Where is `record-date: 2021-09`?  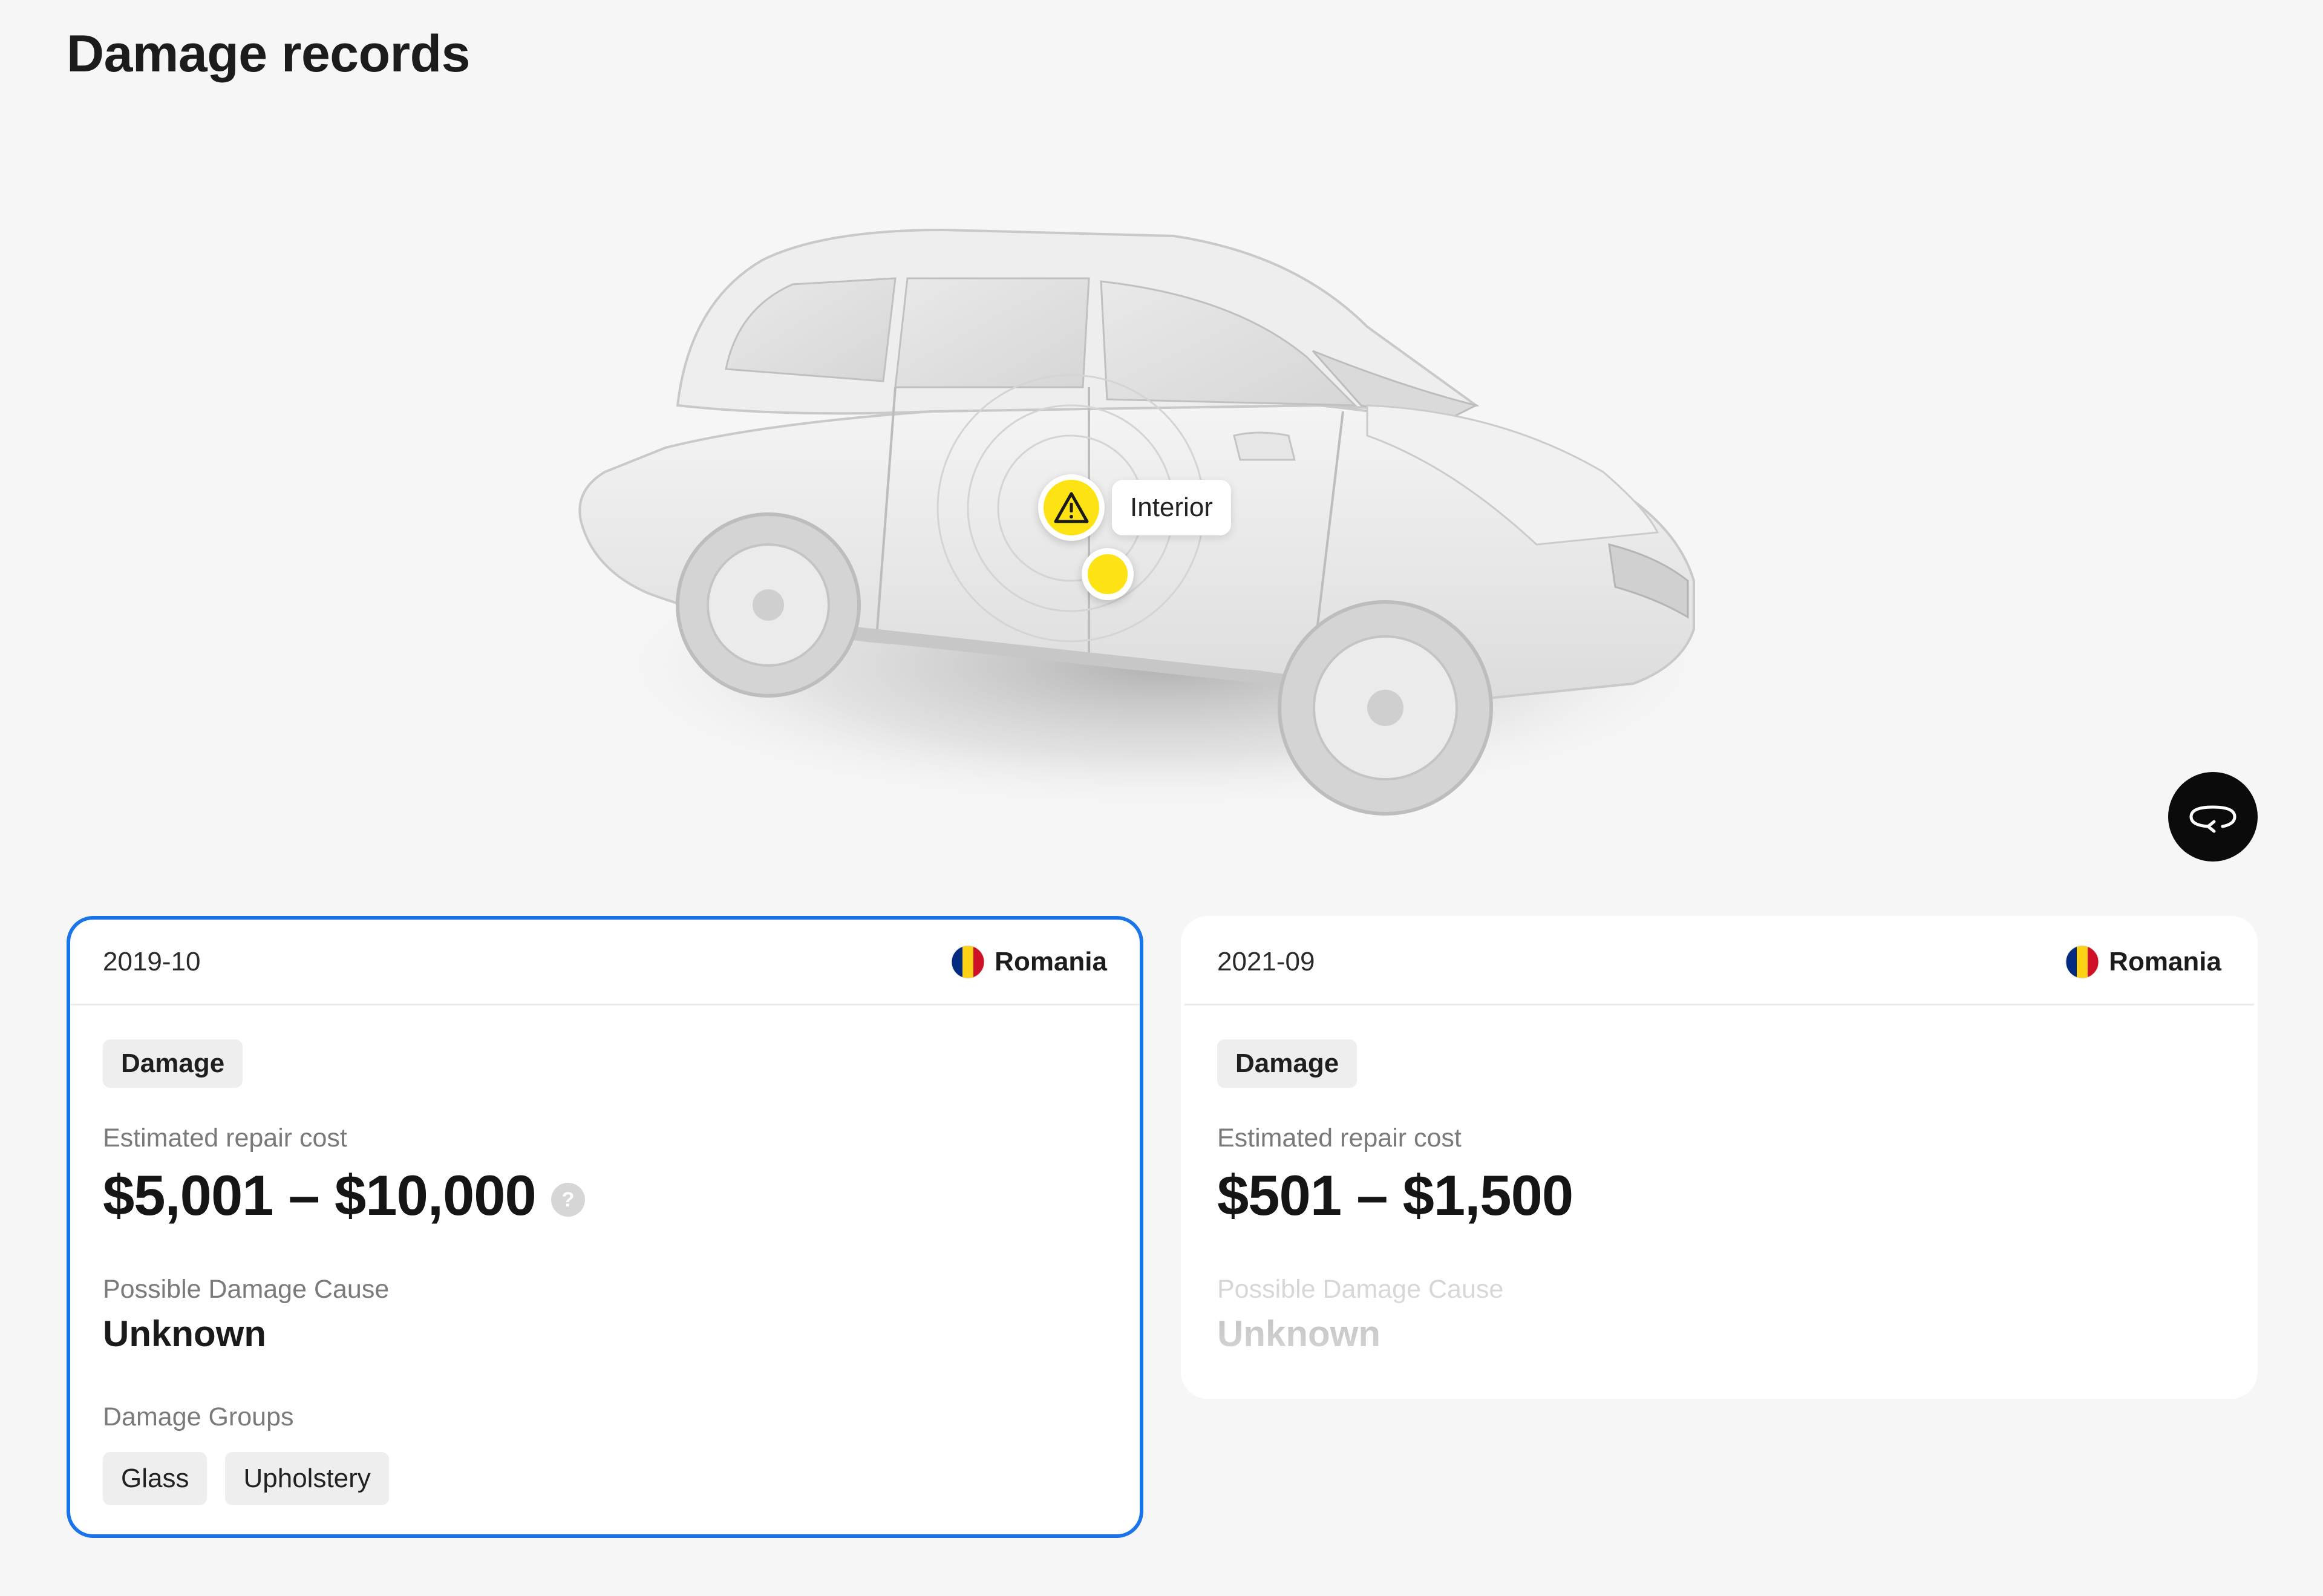
record-date: 2021-09 is located at coordinates (1266, 961).